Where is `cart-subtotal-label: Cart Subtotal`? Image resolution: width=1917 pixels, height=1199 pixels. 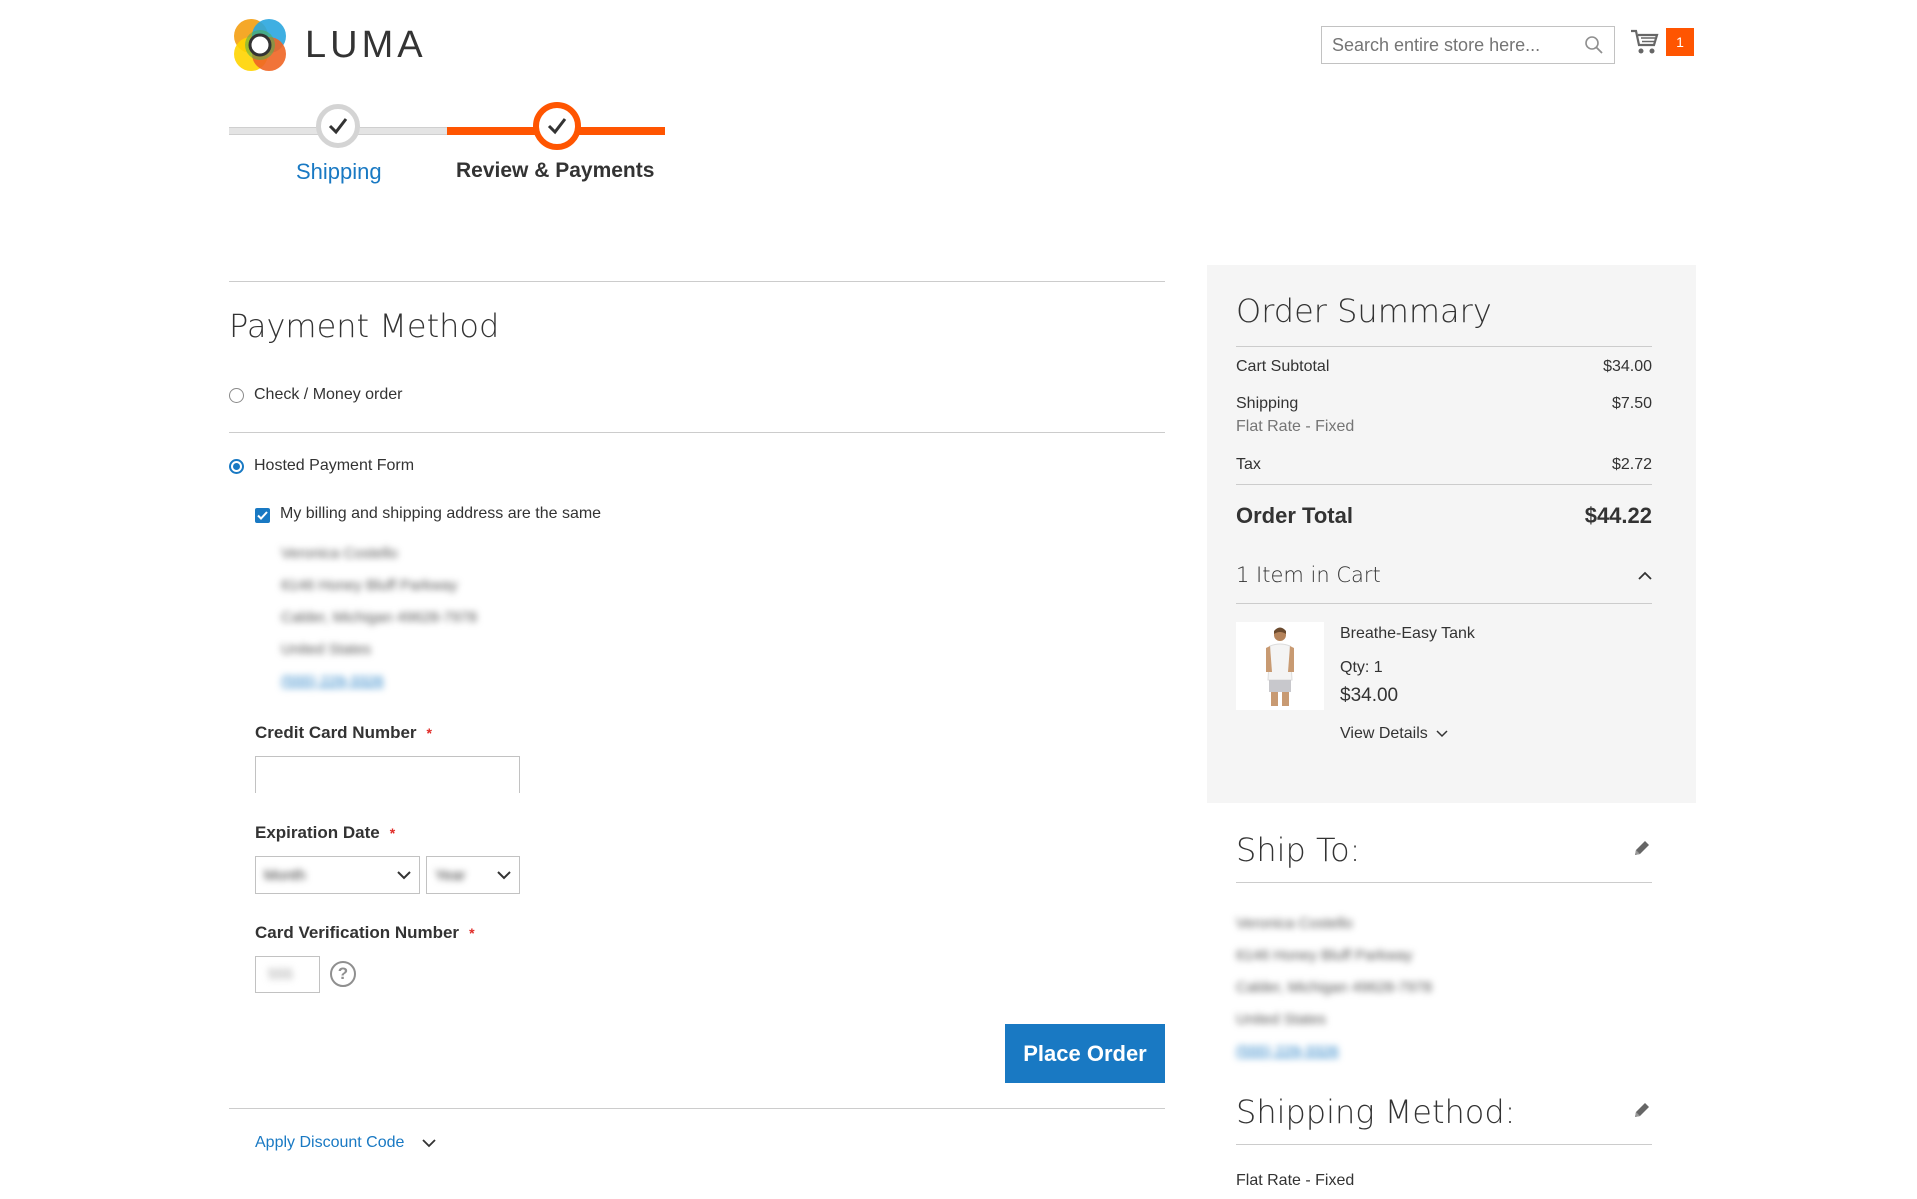
cart-subtotal-label: Cart Subtotal is located at coordinates (1283, 366).